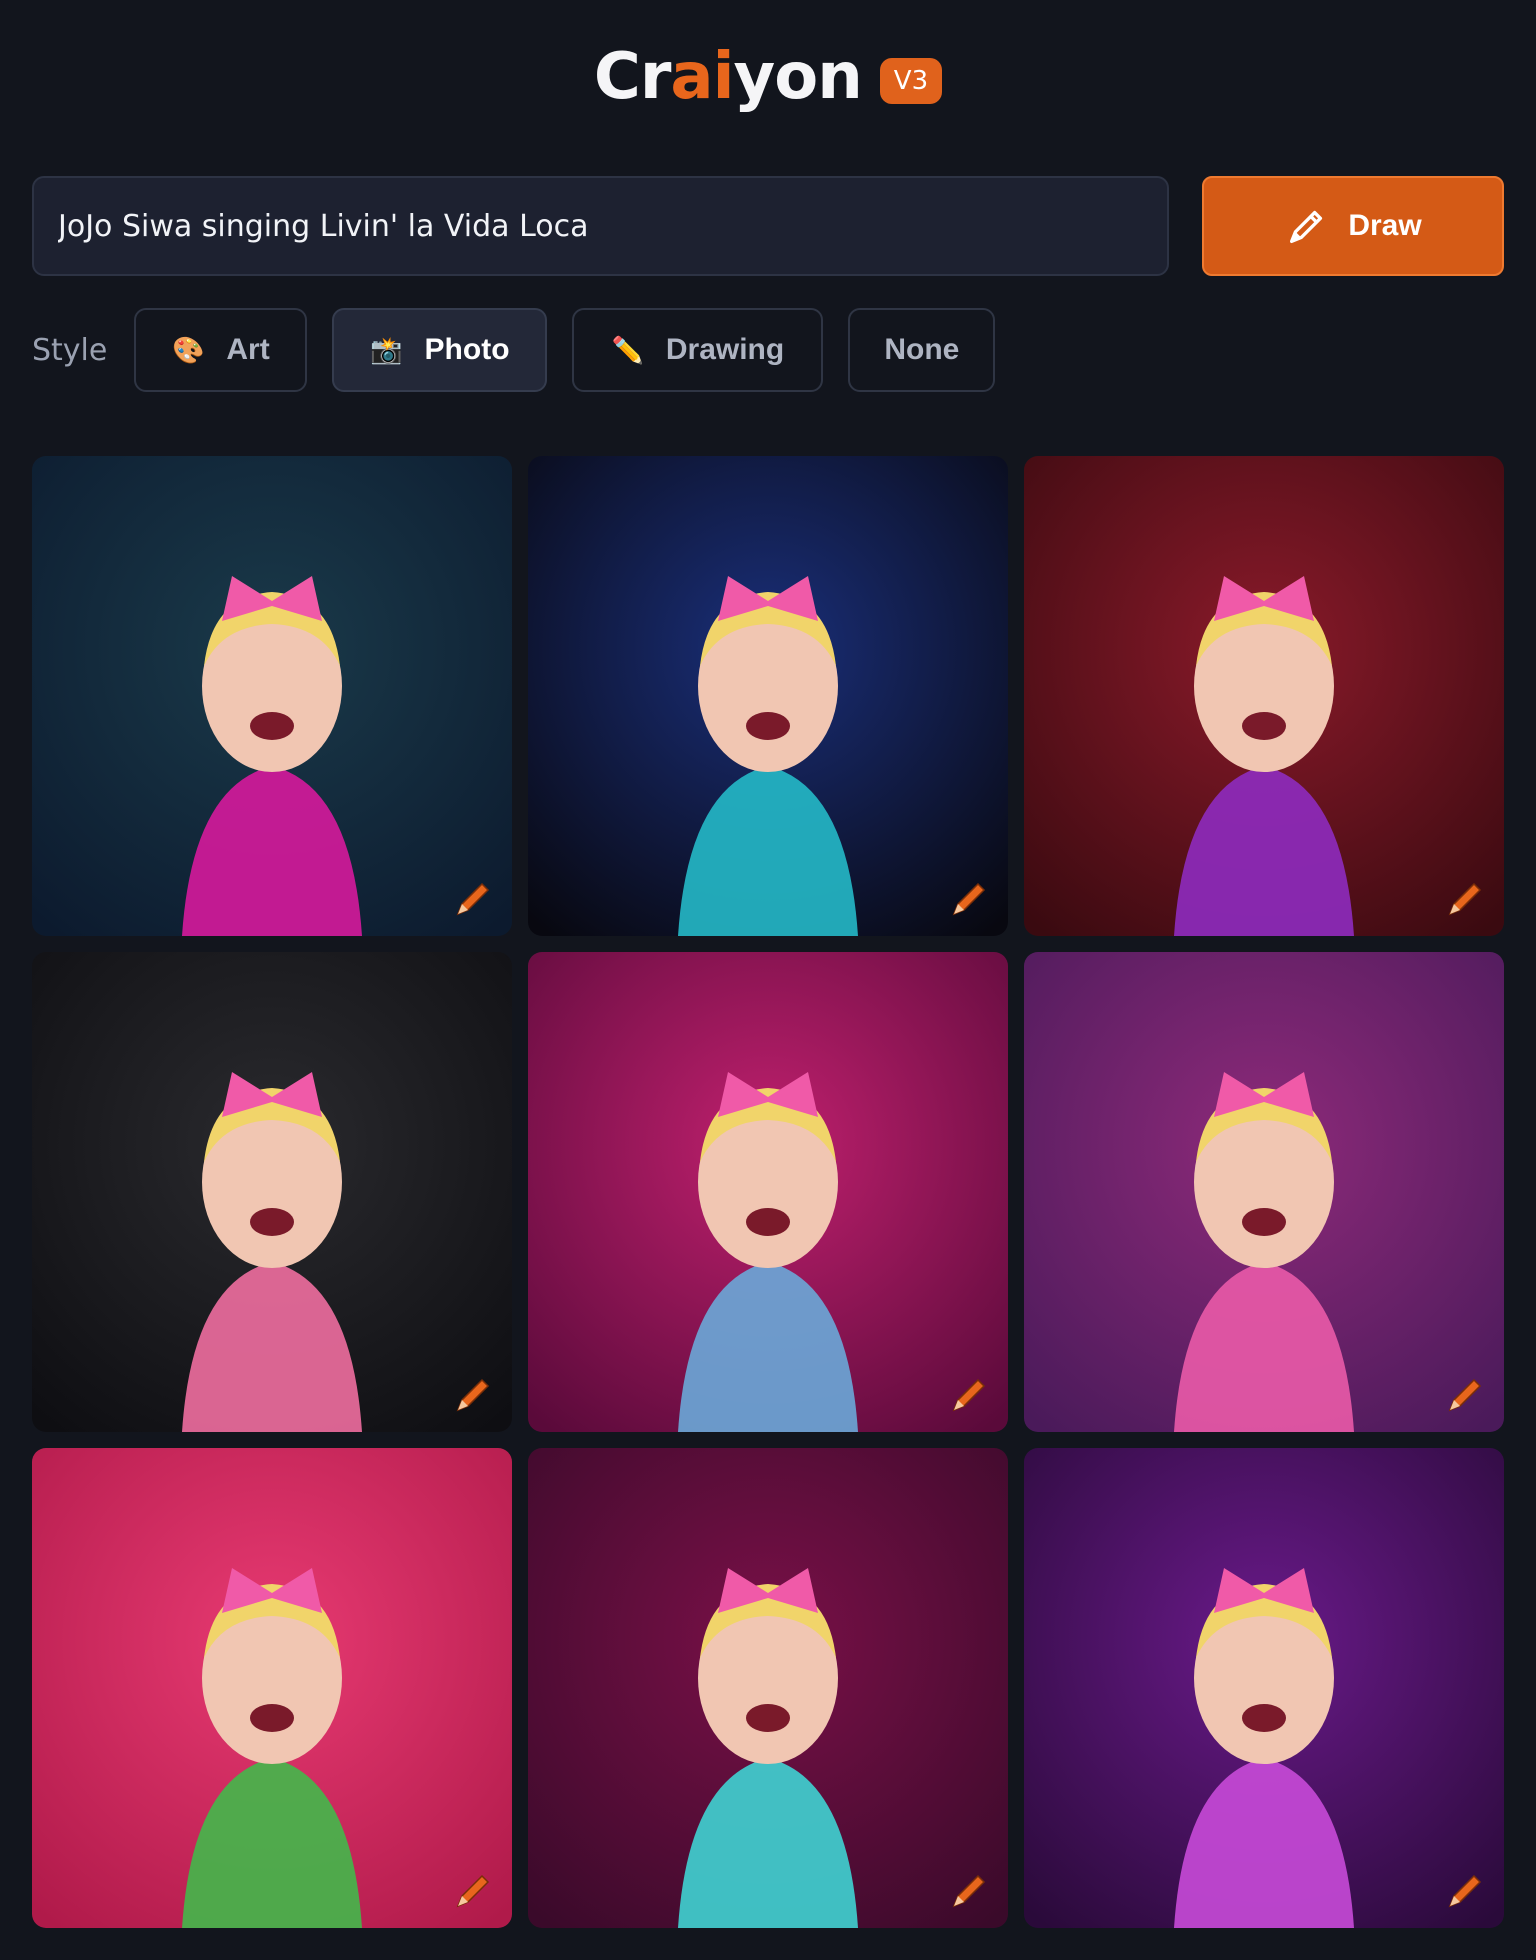  I want to click on palette-icon: 🎨, so click(188, 349).